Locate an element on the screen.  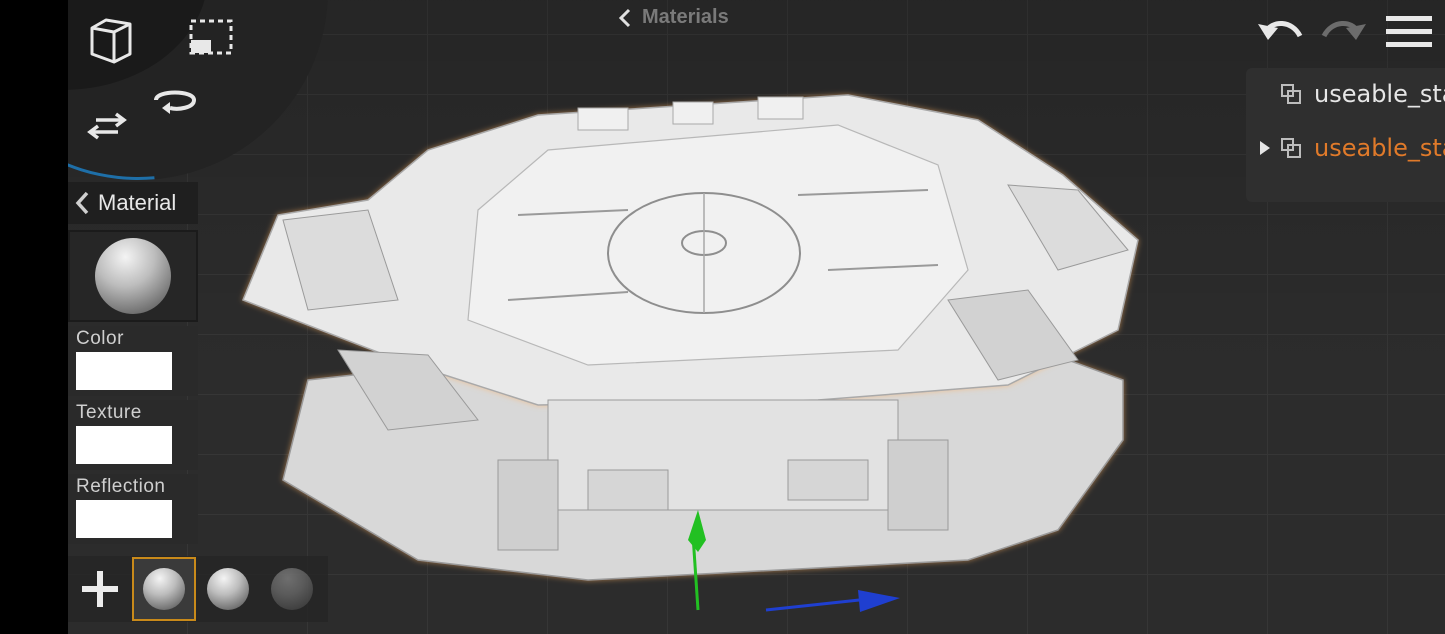
menu-icon is located at coordinates (1409, 32).